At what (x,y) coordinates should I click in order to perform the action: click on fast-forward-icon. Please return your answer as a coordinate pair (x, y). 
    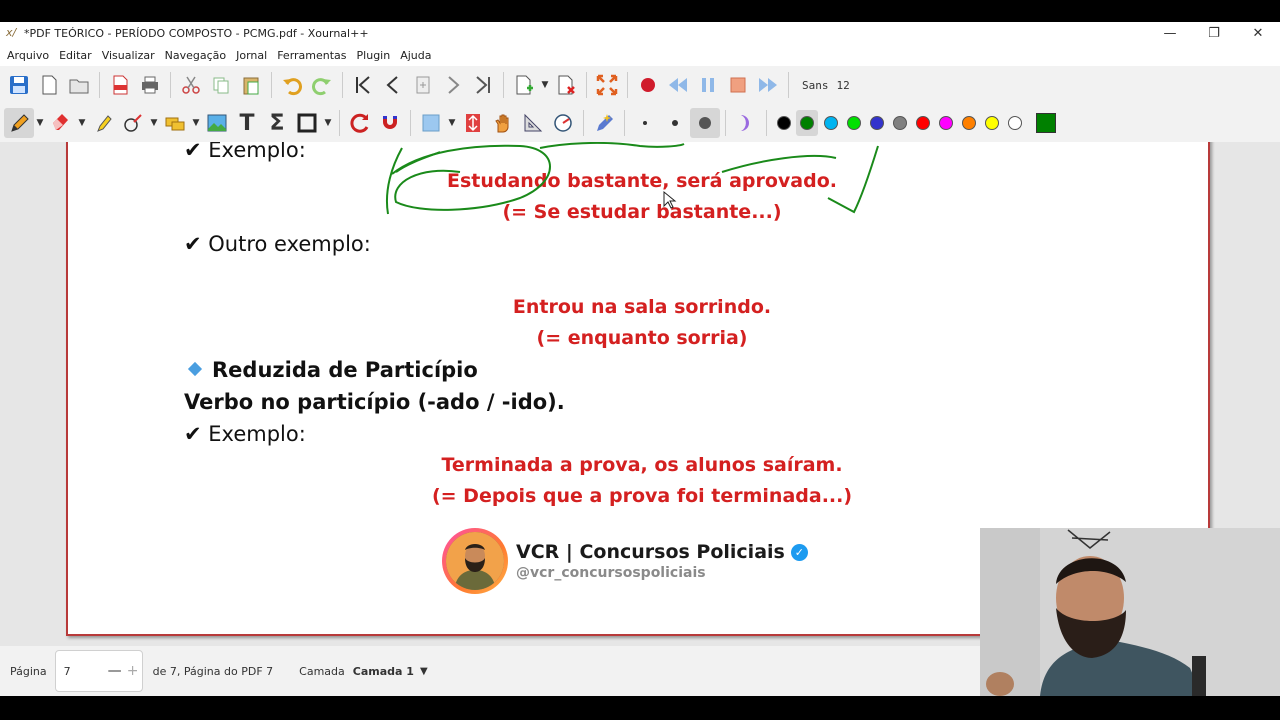
    Looking at the image, I should click on (768, 85).